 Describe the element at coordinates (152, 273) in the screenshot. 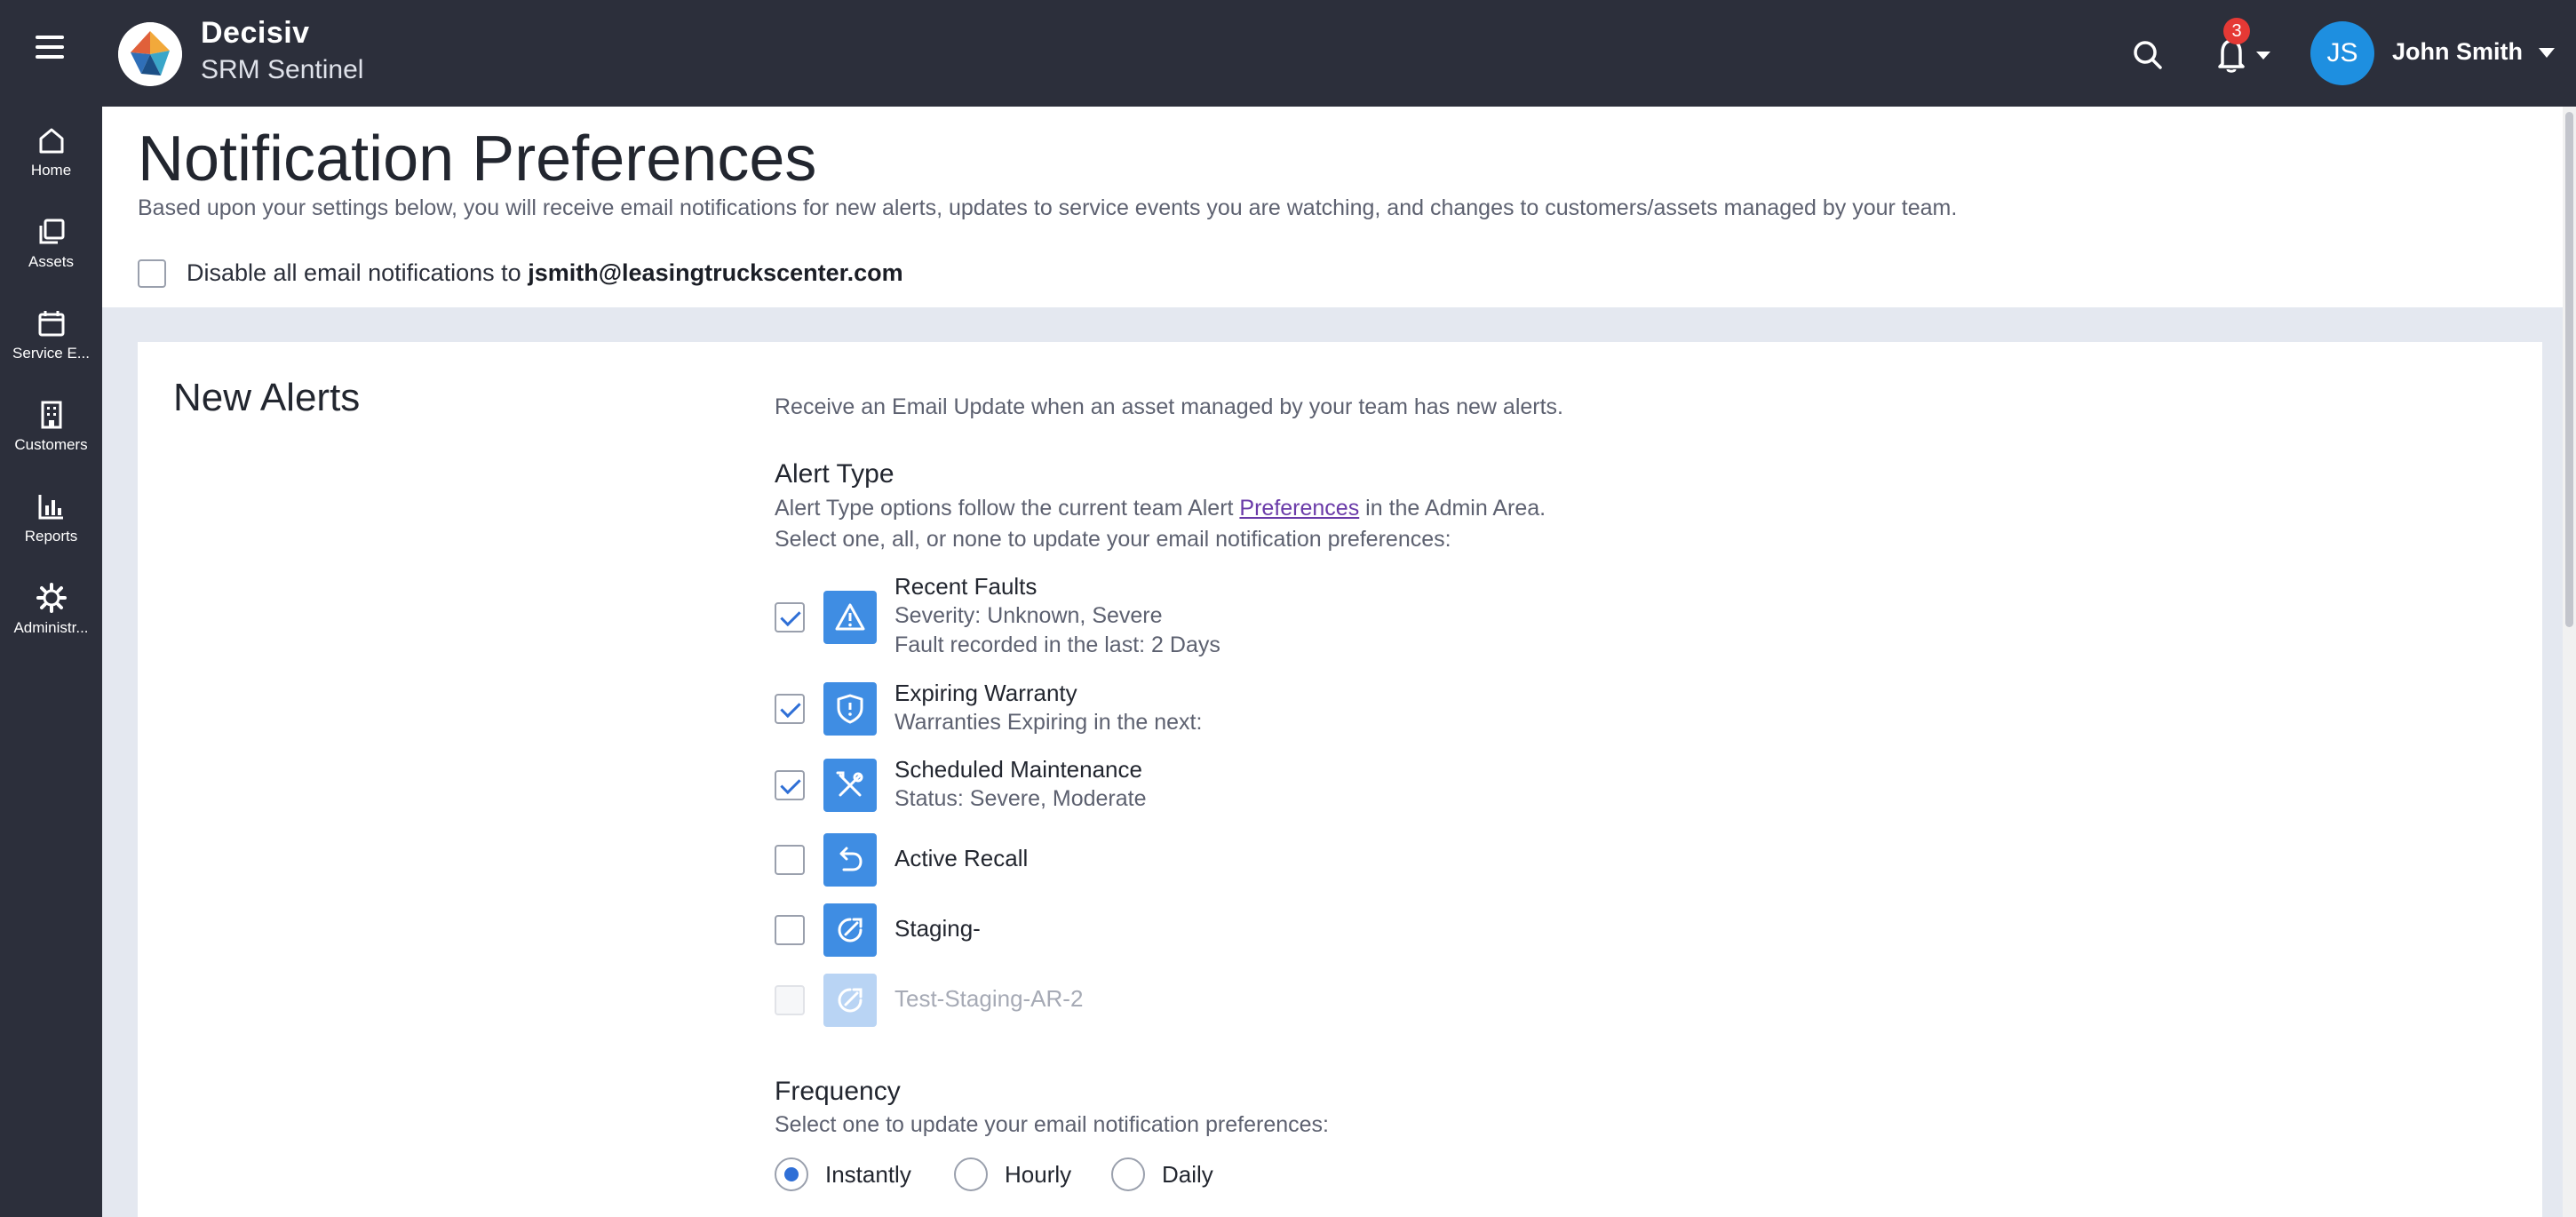

I see `disable-all-notifications-checkbox` at that location.